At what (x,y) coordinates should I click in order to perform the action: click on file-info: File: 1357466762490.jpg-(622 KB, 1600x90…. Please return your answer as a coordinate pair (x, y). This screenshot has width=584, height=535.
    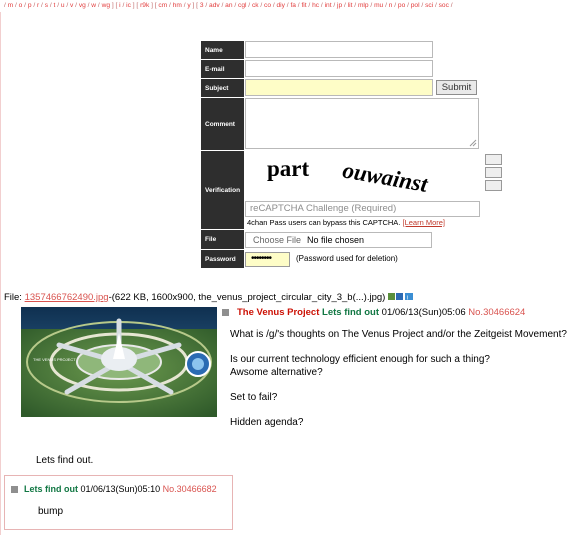
    Looking at the image, I should click on (209, 297).